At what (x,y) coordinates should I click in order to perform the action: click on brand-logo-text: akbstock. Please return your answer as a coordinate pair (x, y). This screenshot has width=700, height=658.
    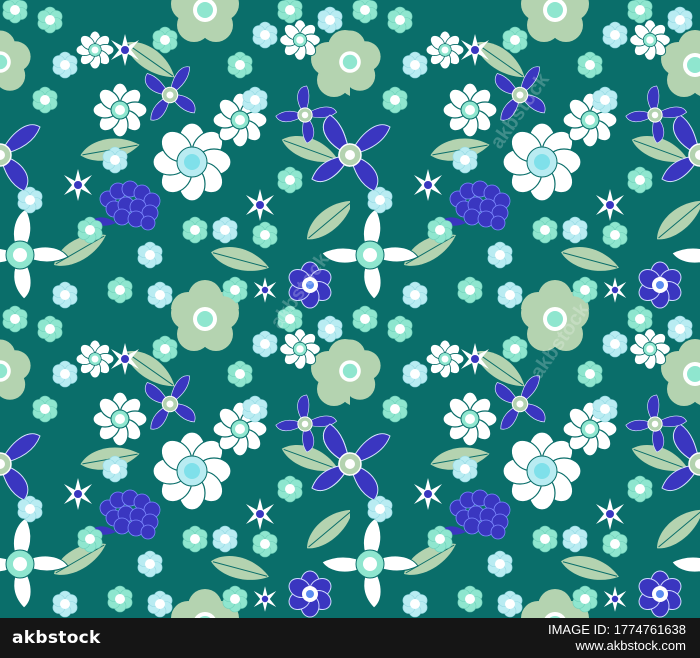
    Looking at the image, I should click on (56, 638).